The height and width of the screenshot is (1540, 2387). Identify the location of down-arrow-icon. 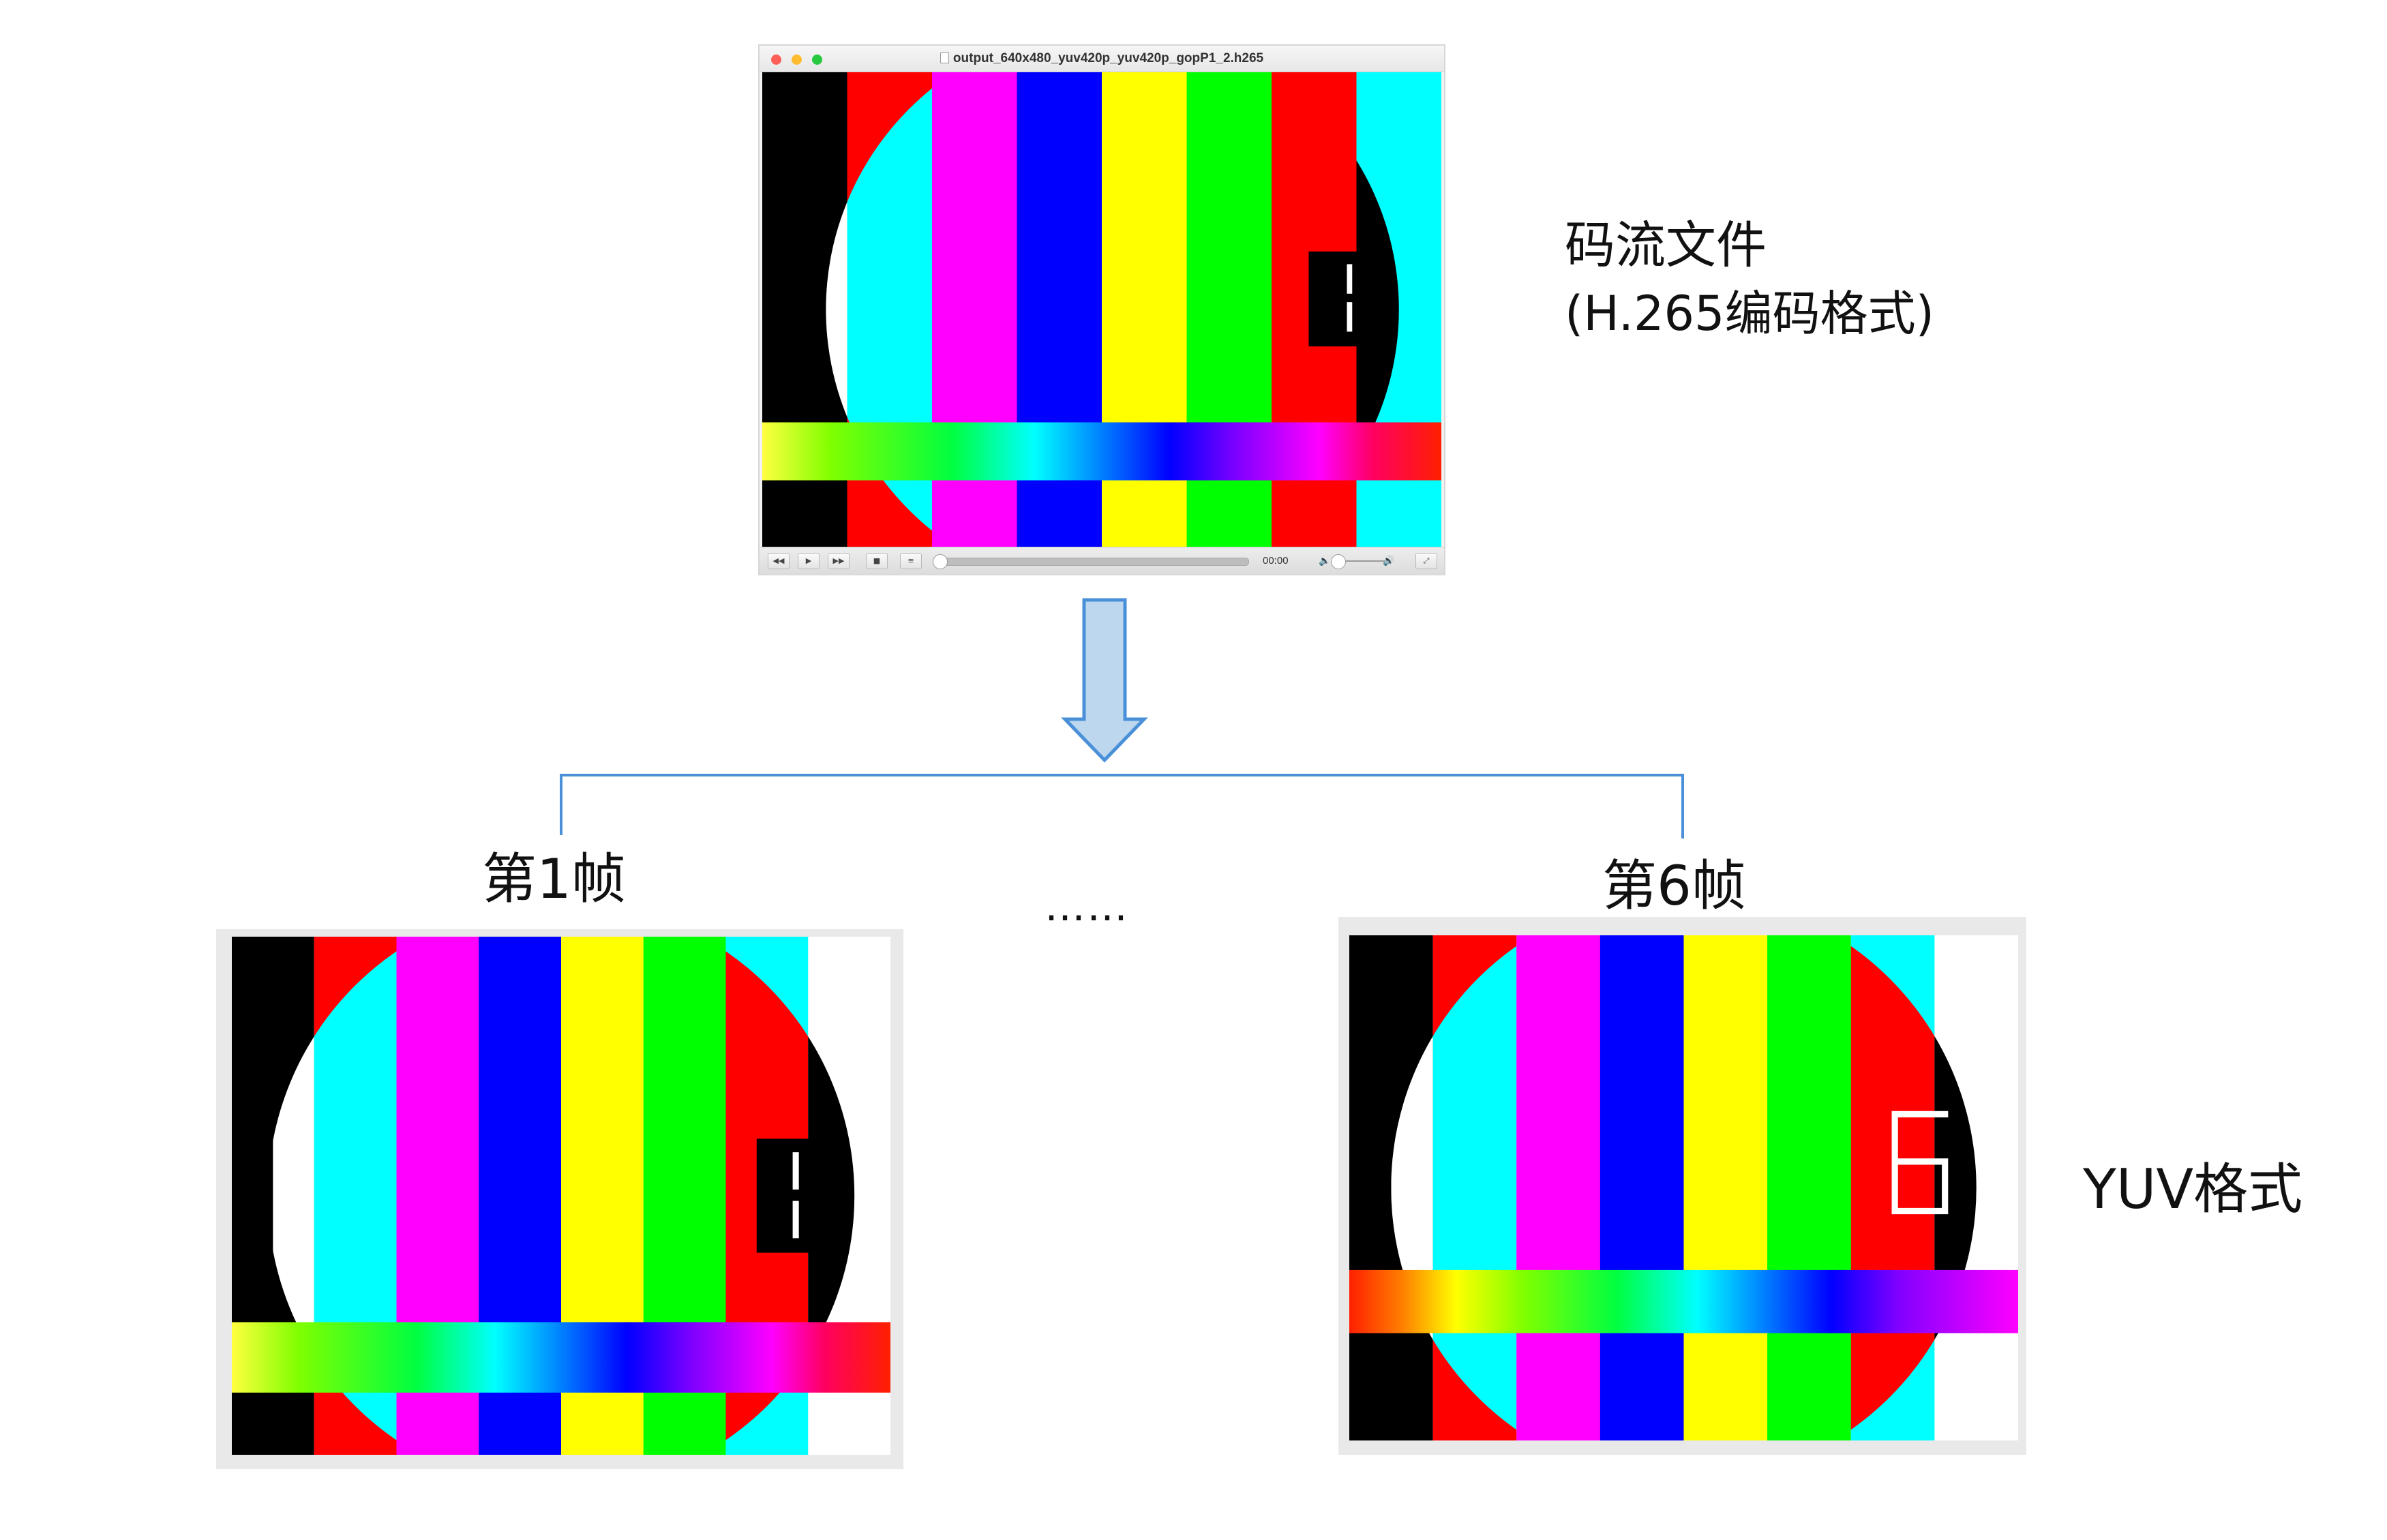
(1104, 681).